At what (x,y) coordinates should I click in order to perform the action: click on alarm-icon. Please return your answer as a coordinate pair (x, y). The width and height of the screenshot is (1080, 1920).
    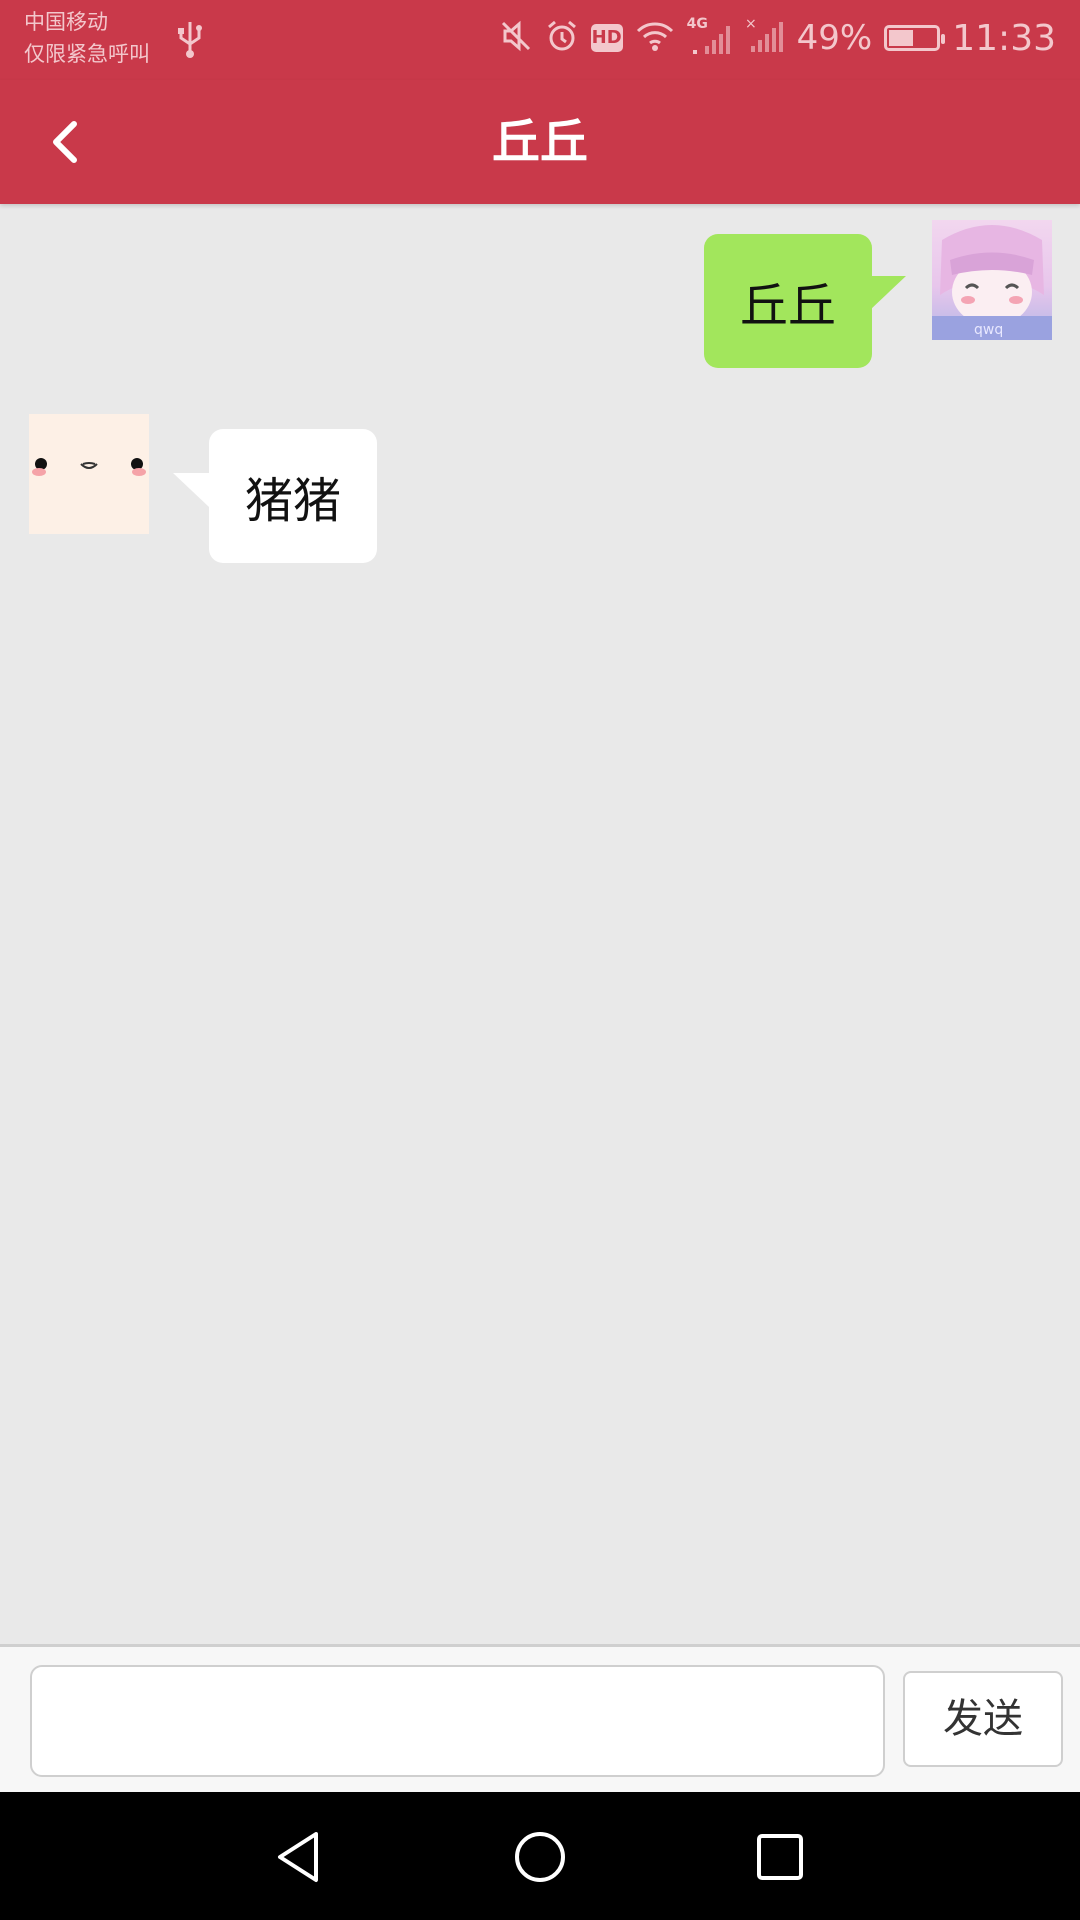
    Looking at the image, I should click on (562, 38).